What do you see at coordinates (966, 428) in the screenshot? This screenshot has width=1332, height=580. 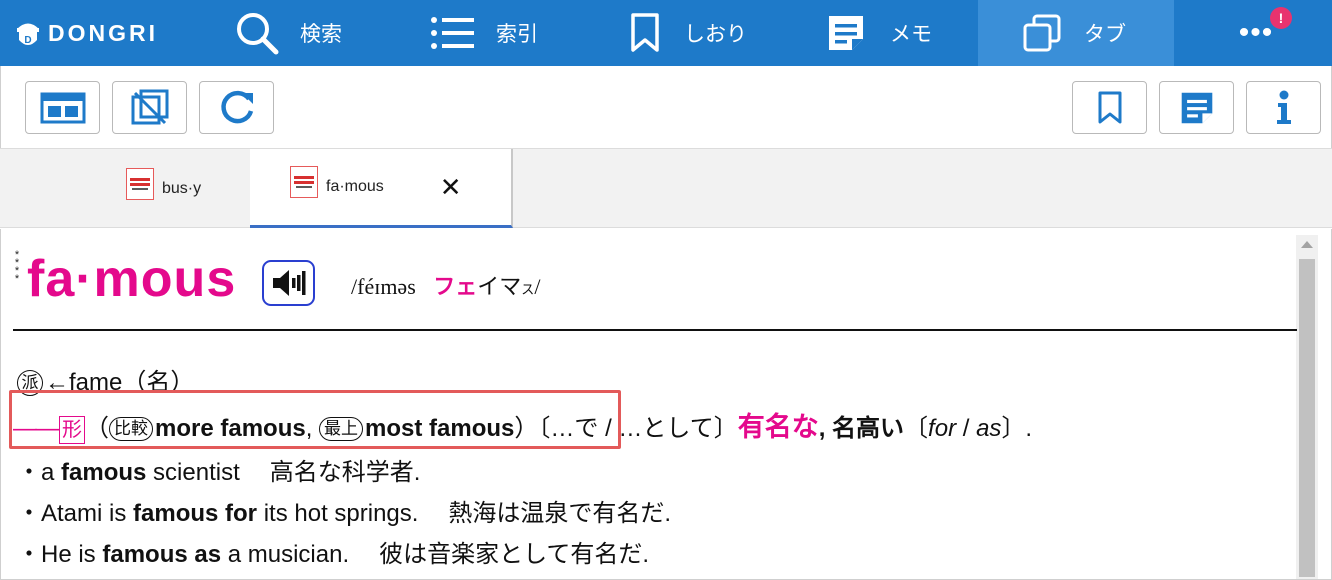 I see `prep-slash: /` at bounding box center [966, 428].